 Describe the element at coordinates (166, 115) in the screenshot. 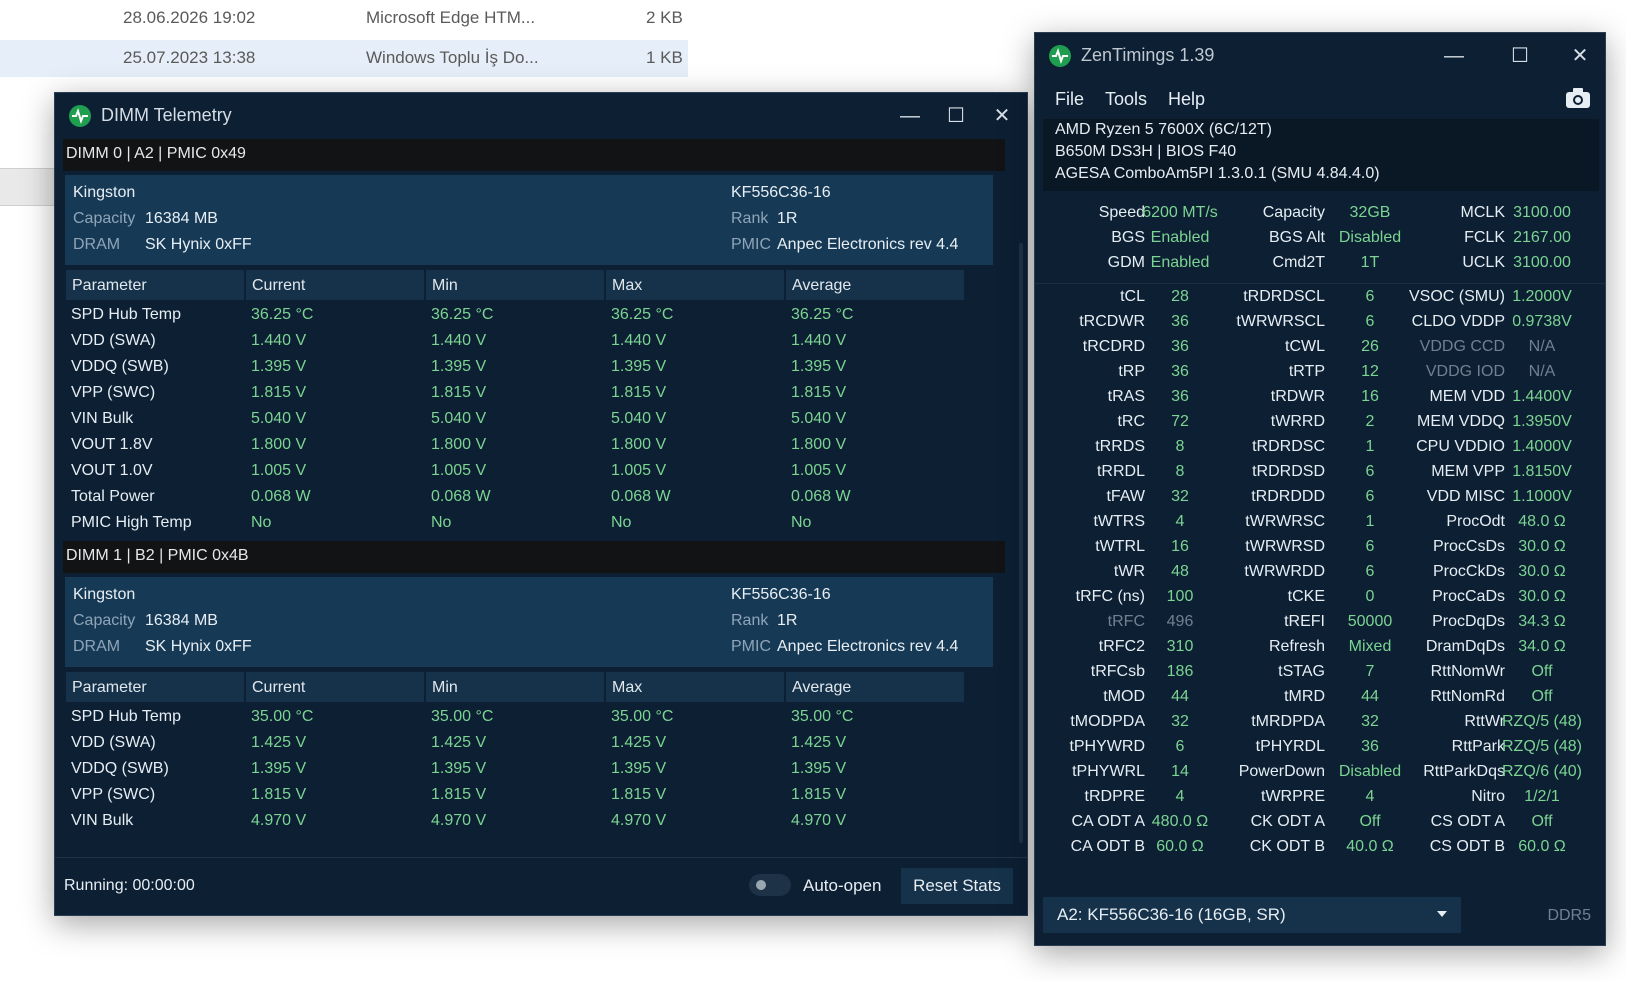

I see `window-title: DIMM Telemetry` at that location.